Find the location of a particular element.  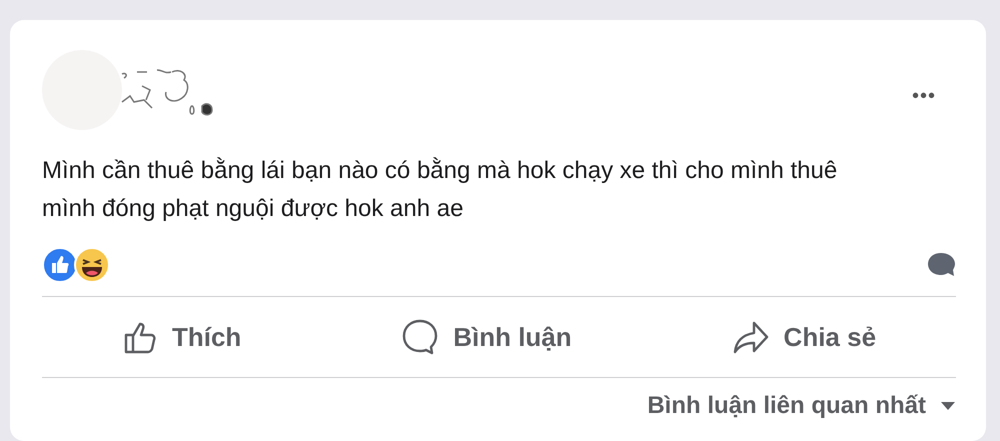

caret-icon is located at coordinates (948, 406).